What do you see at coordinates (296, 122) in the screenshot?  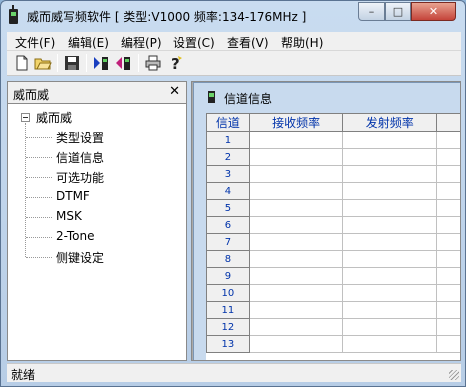 I see `column-header-rx-frequency: 接收频率` at bounding box center [296, 122].